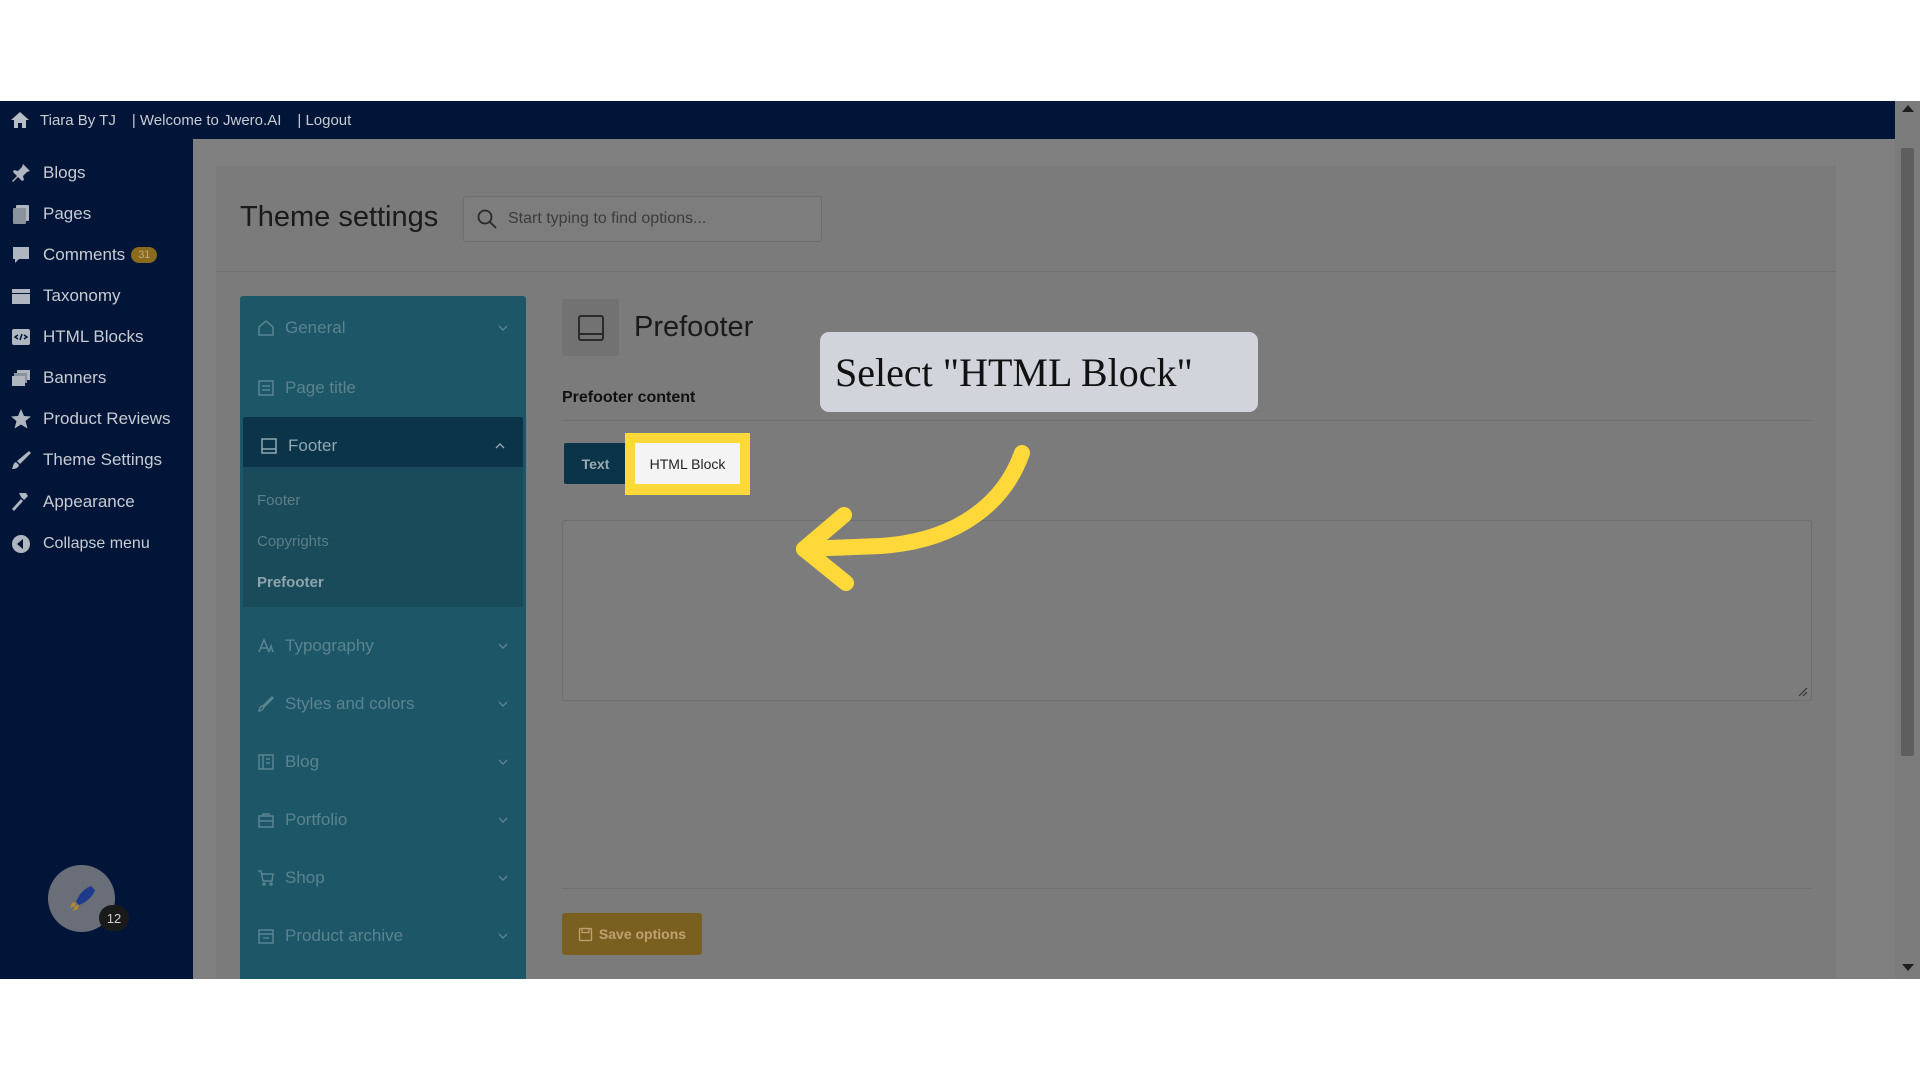  What do you see at coordinates (313, 445) in the screenshot?
I see `nav-label: Footer` at bounding box center [313, 445].